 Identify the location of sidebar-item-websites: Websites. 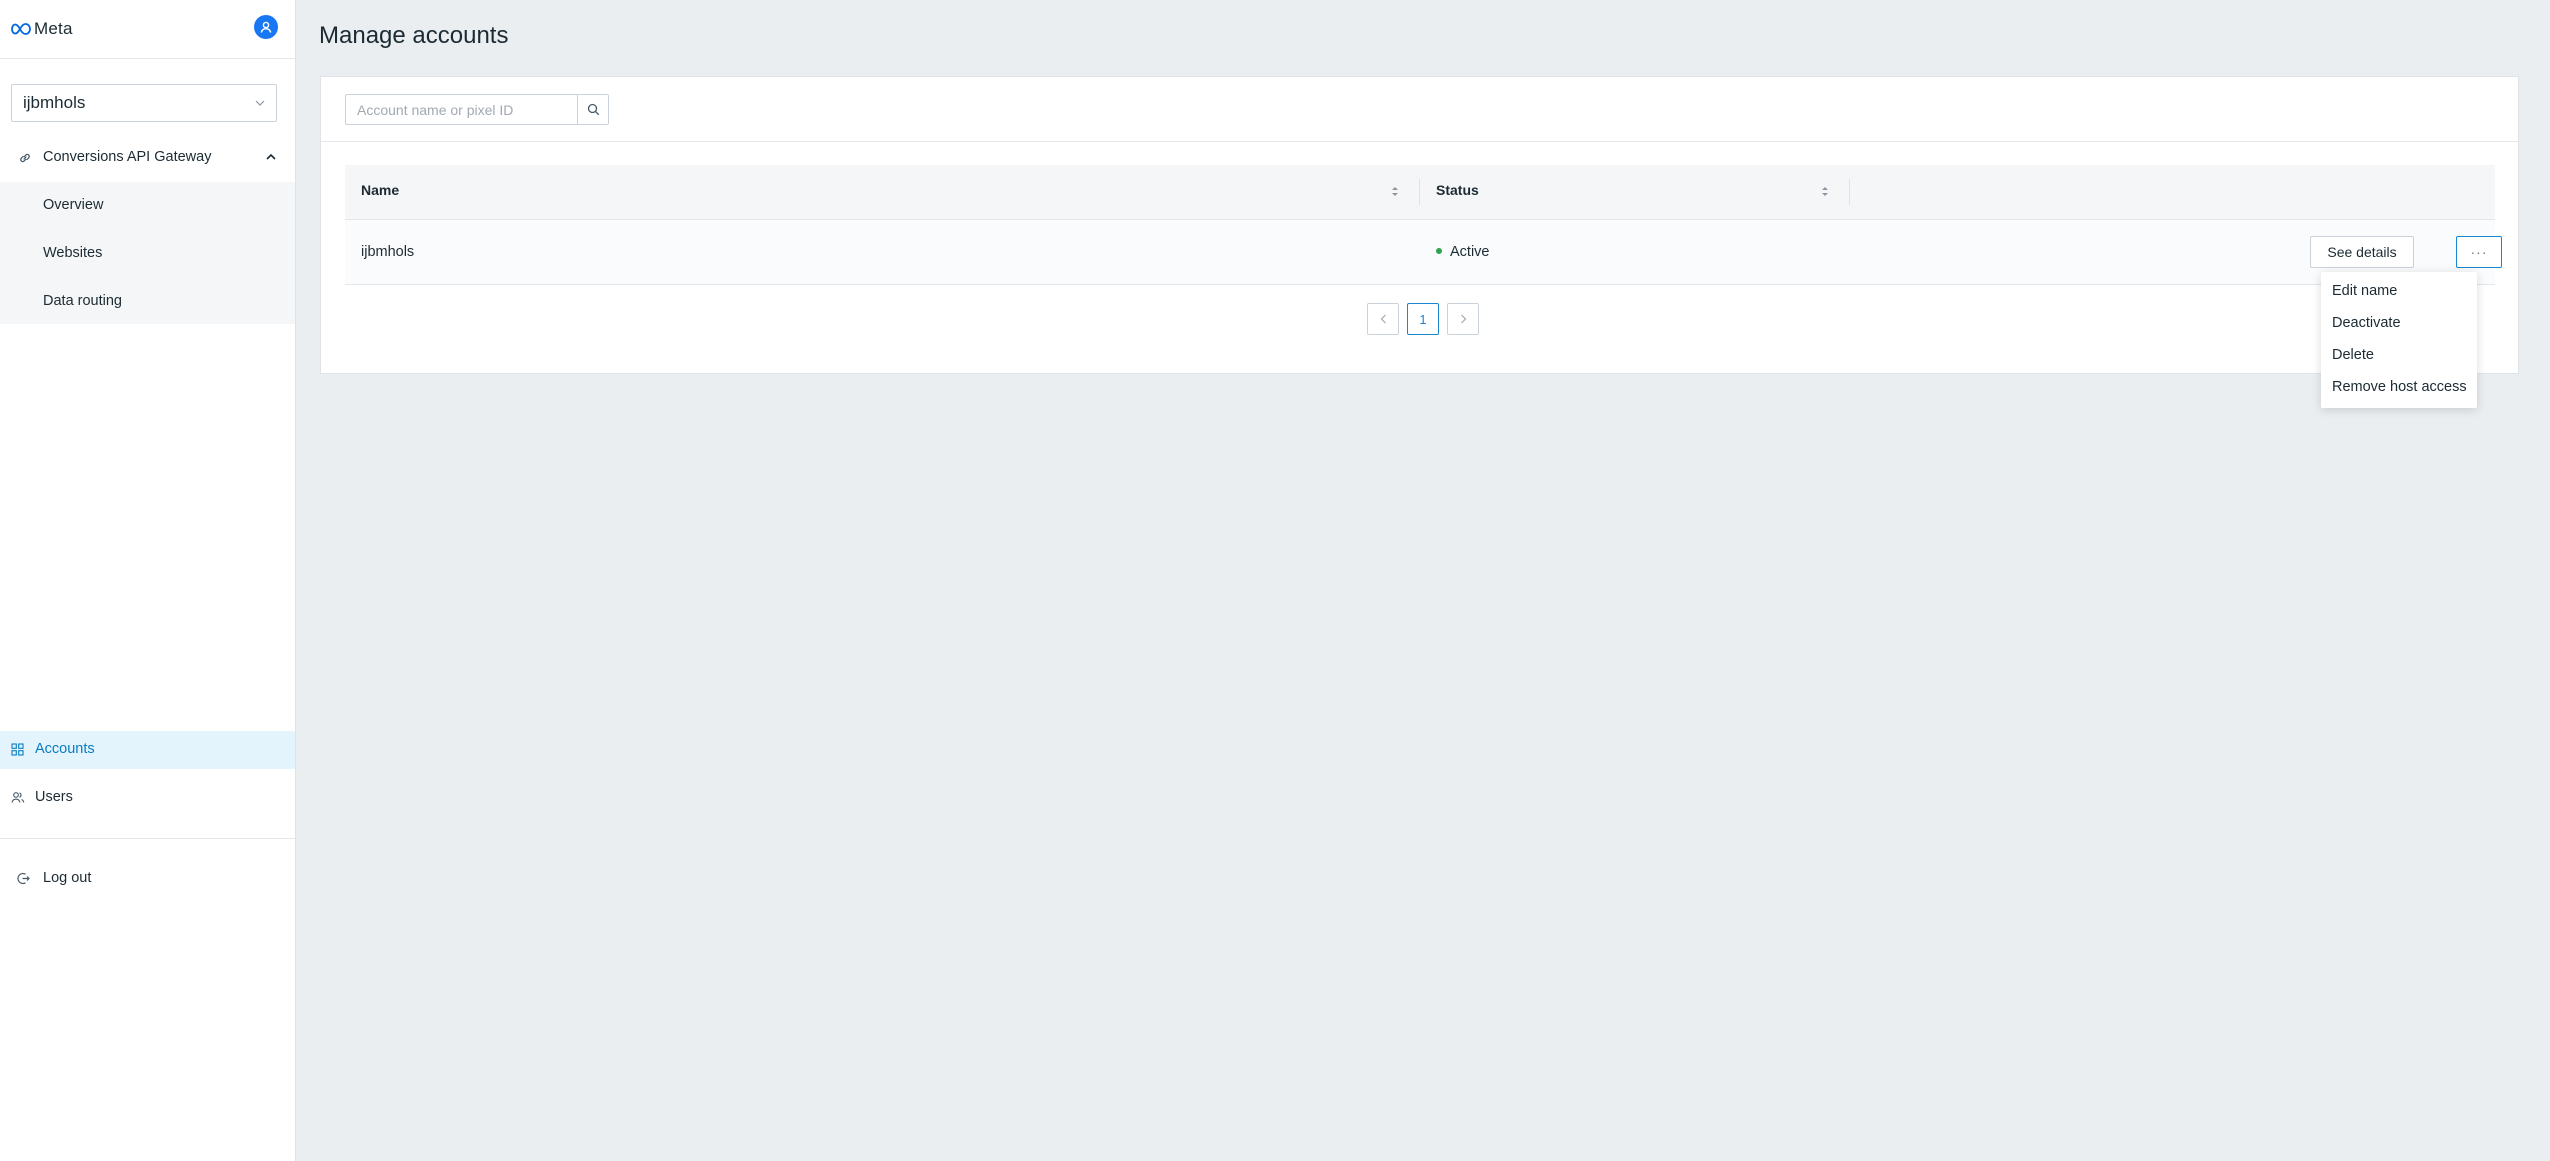
(72, 253).